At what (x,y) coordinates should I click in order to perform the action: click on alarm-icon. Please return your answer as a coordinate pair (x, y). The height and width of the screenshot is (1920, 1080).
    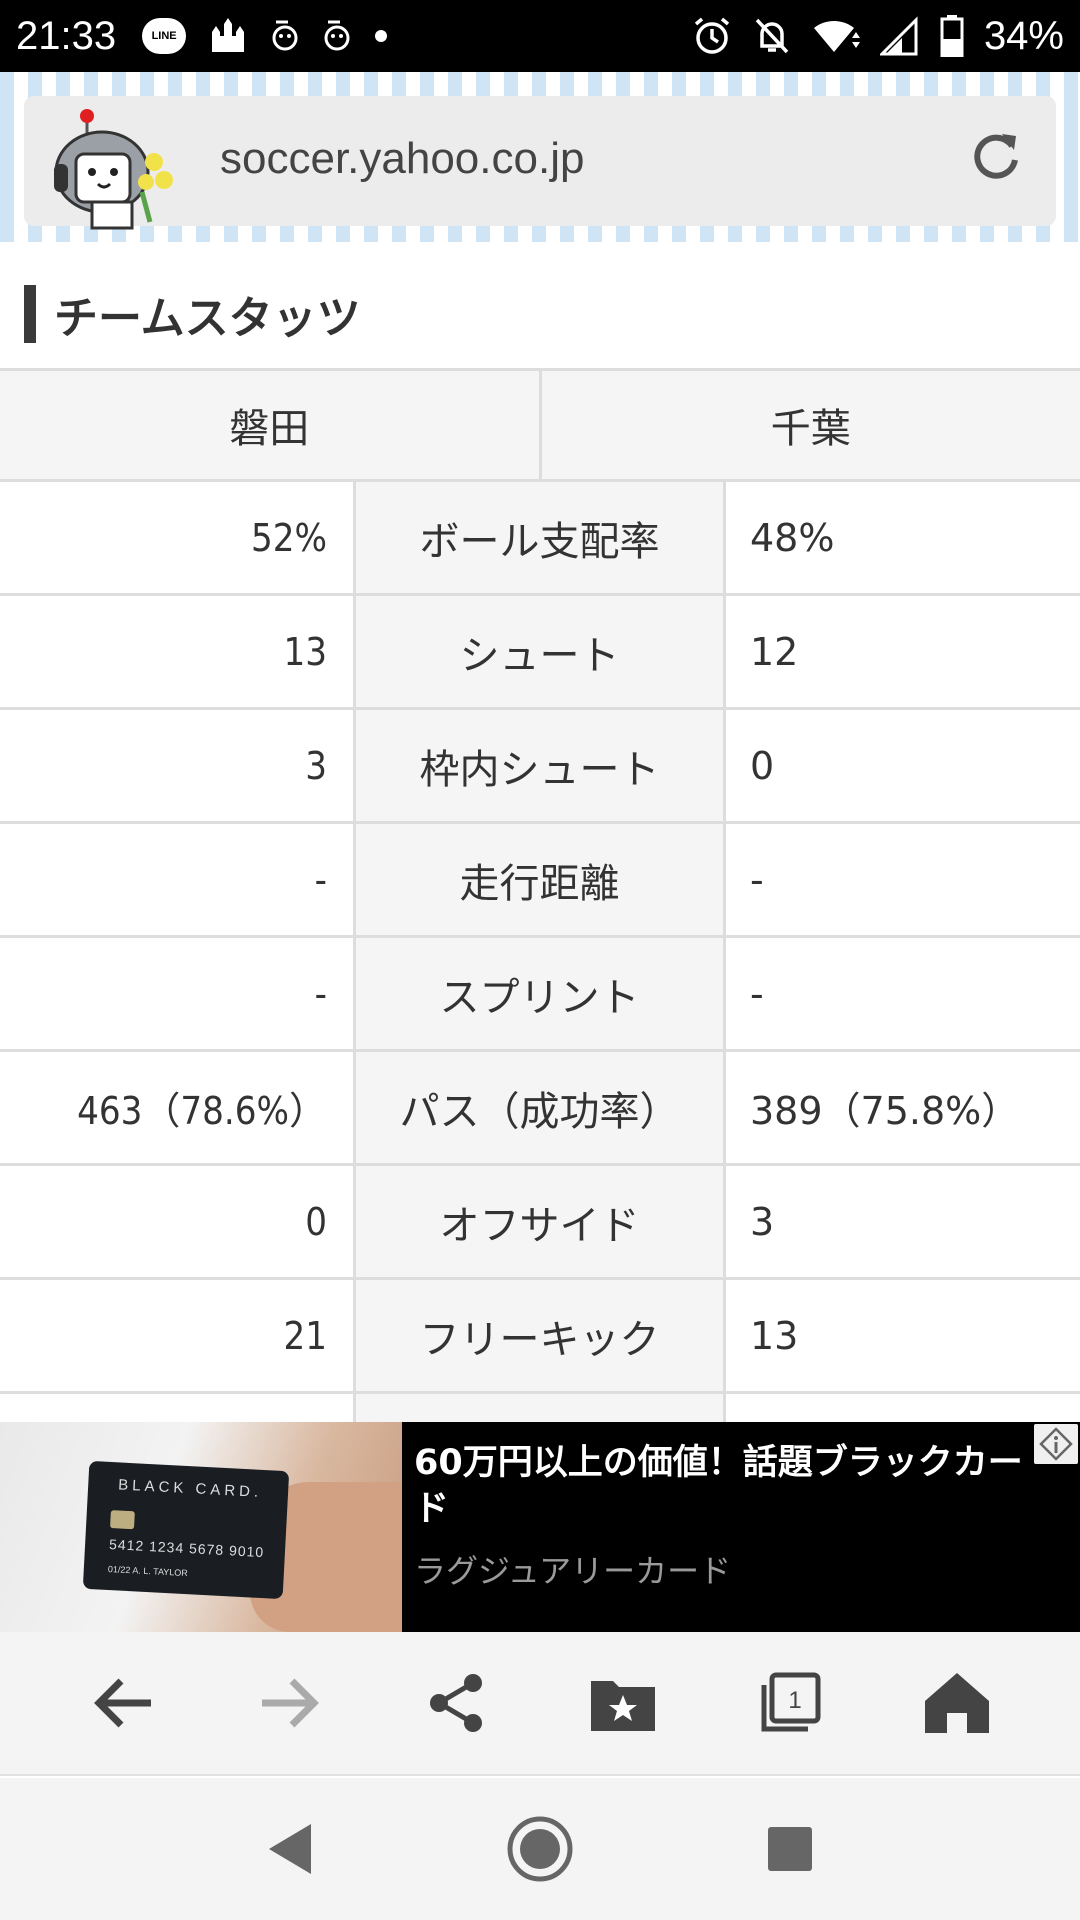
    Looking at the image, I should click on (712, 36).